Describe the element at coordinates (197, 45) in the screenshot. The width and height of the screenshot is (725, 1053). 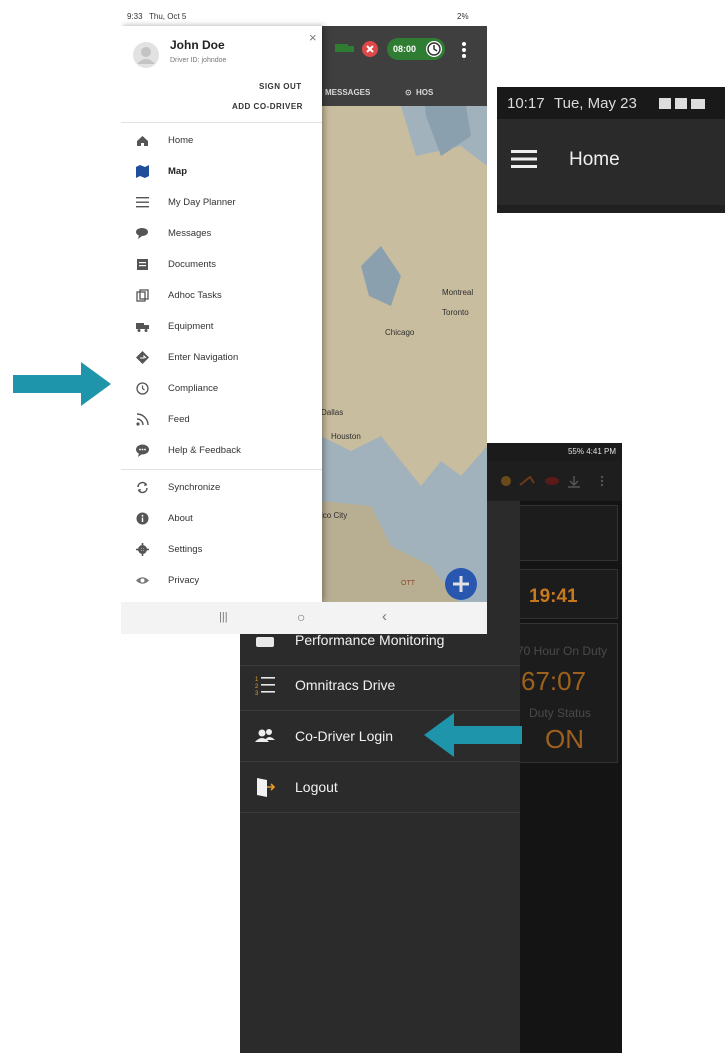
I see `user-name: John Doe` at that location.